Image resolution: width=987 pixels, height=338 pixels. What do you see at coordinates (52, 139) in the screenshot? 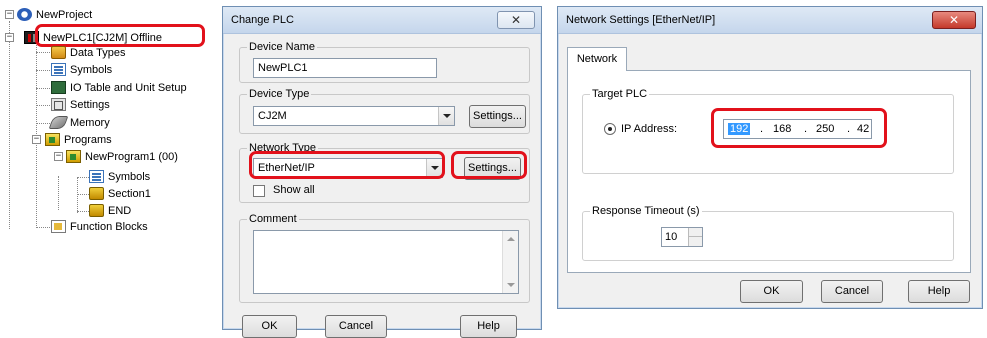
I see `programs-icon` at bounding box center [52, 139].